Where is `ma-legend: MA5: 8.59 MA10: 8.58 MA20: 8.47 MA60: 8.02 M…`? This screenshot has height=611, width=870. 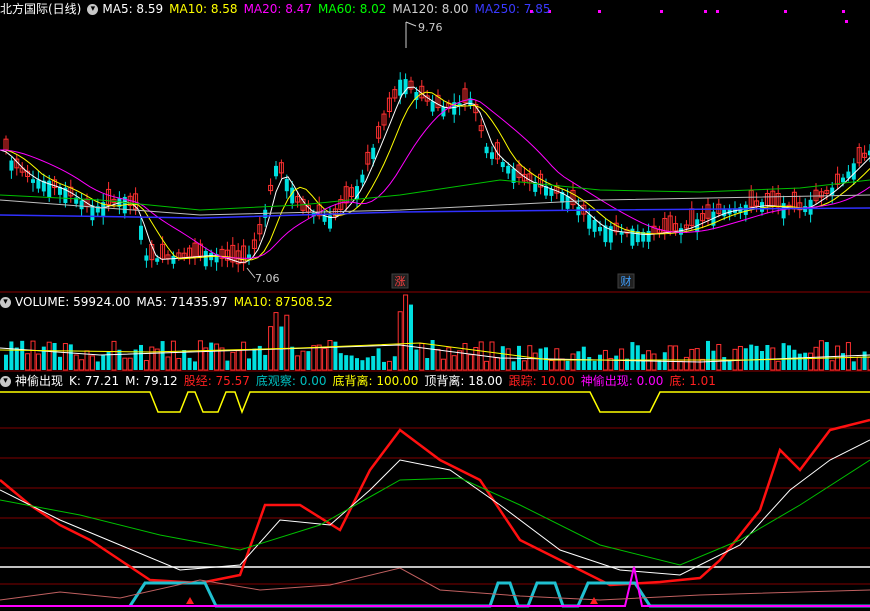
ma-legend: MA5: 8.59 MA10: 8.58 MA20: 8.47 MA60: 8.02 M… is located at coordinates (329, 9).